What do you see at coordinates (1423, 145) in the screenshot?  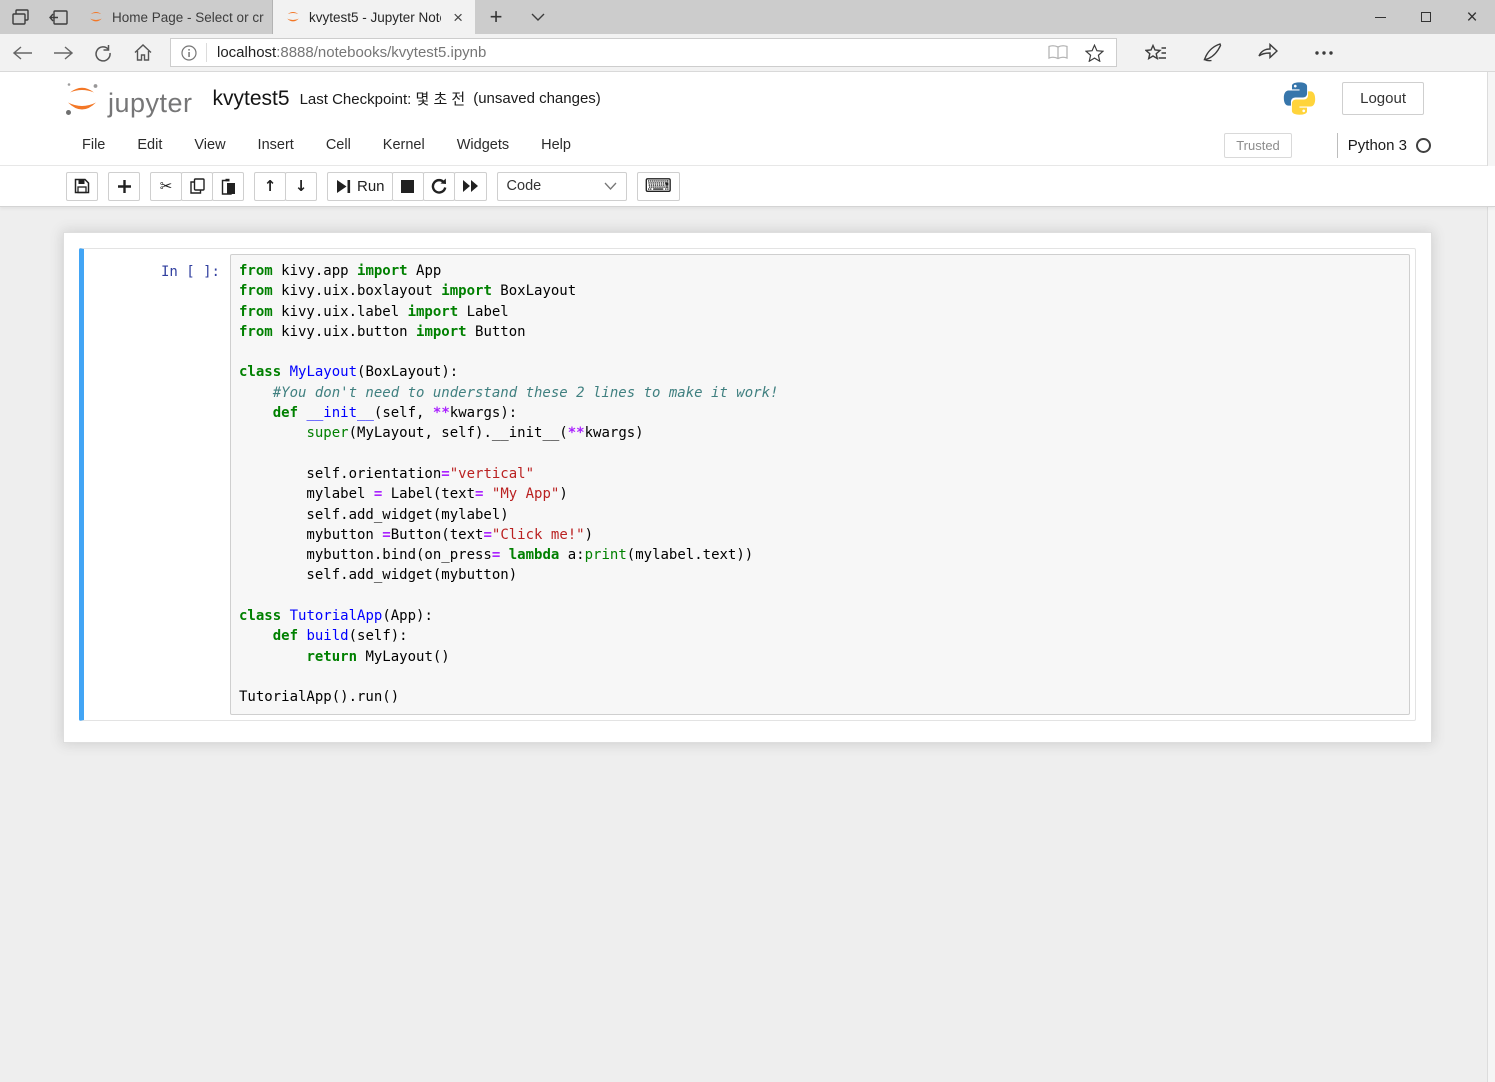 I see `kernel-idle-indicator-icon` at bounding box center [1423, 145].